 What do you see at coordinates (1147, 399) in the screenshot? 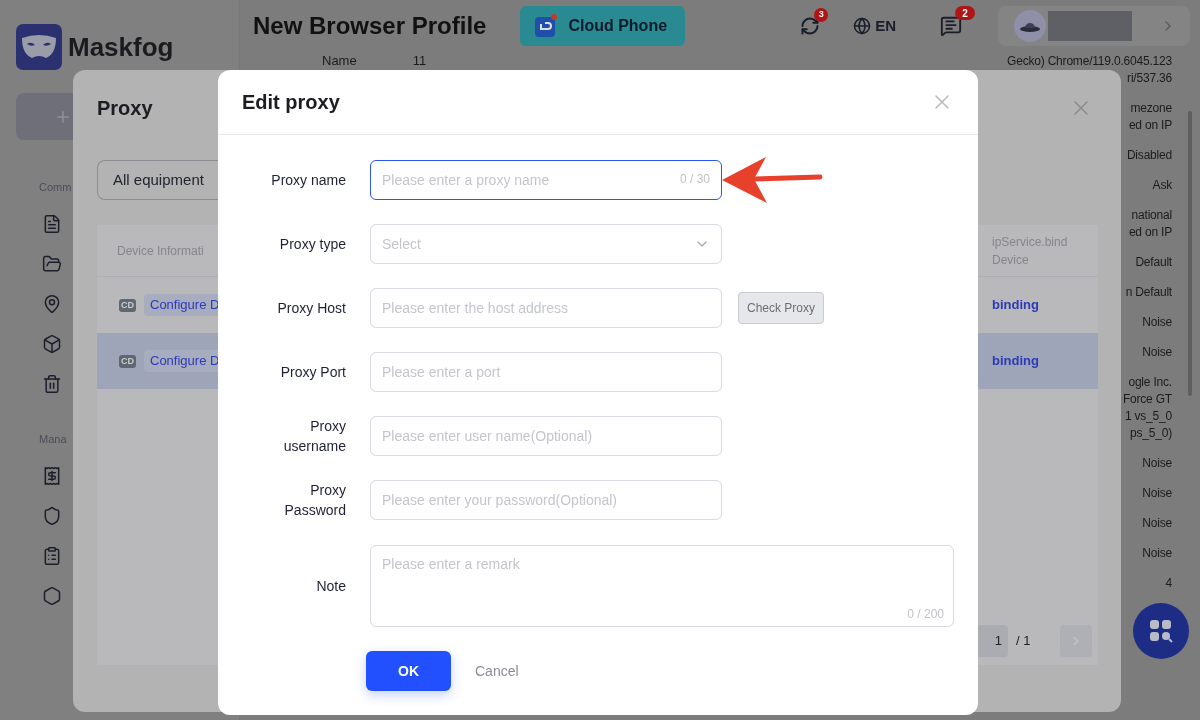
I see `setting-value: Force GT` at bounding box center [1147, 399].